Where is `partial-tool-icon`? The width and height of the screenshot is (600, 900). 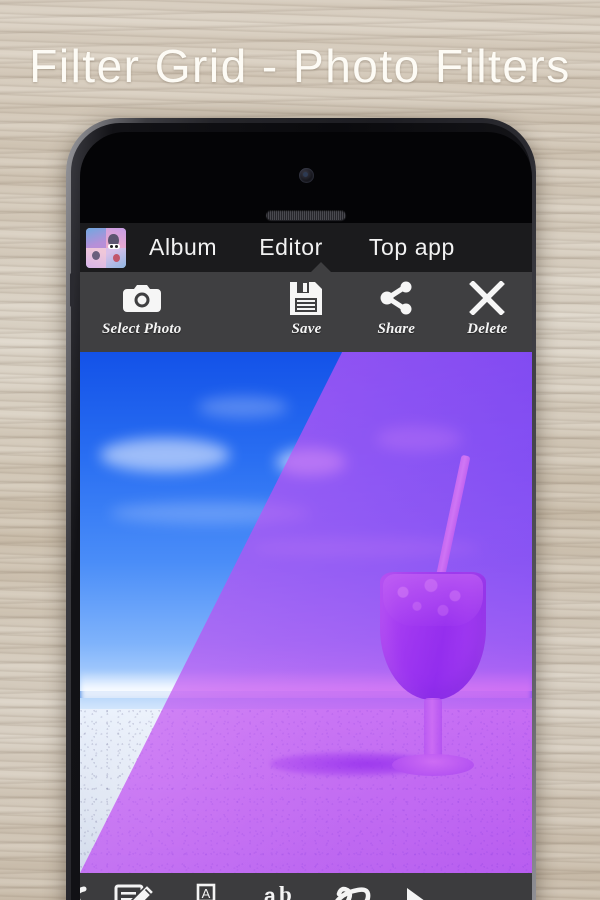
partial-tool-icon is located at coordinates (85, 891).